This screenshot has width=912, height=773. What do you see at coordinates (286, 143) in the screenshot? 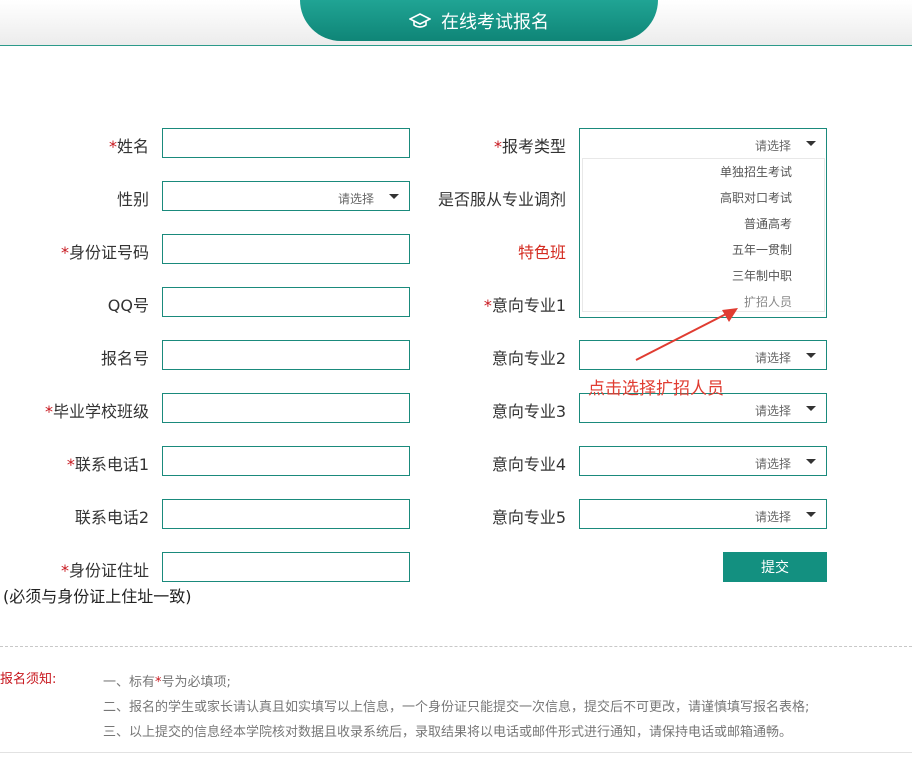
I see `name-input` at bounding box center [286, 143].